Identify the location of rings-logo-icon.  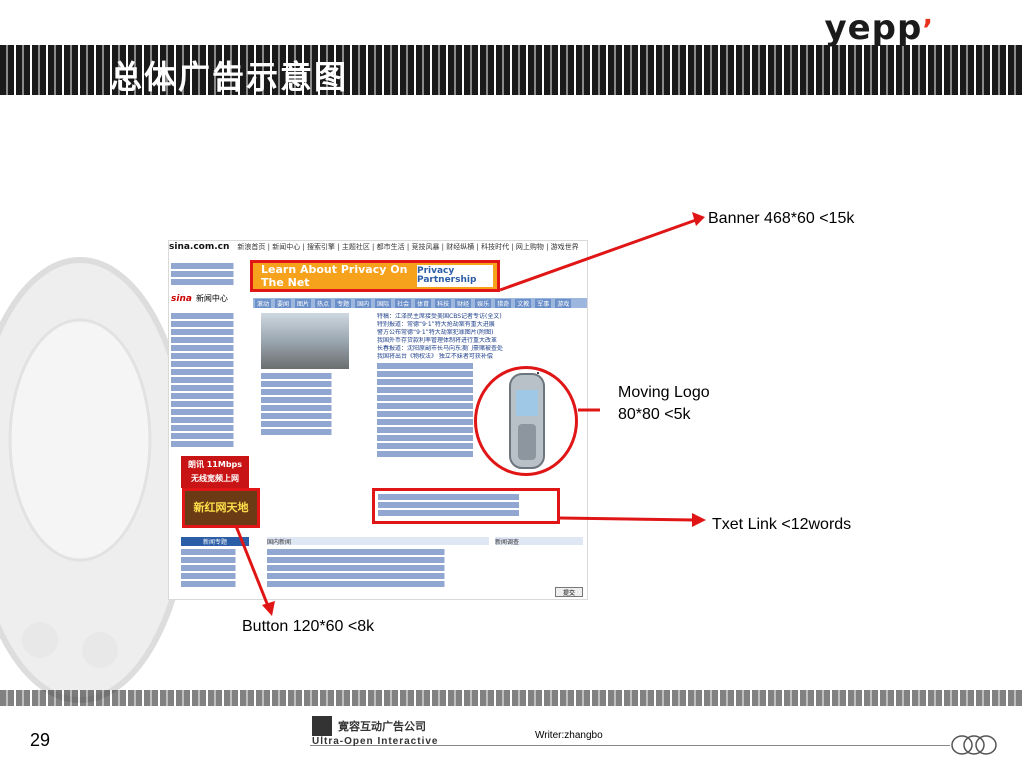
(974, 745).